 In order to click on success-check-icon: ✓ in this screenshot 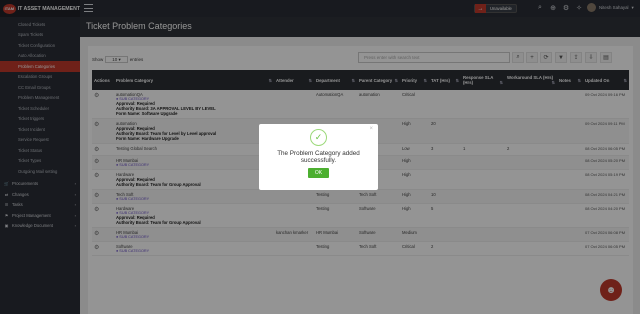, I will do `click(318, 137)`.